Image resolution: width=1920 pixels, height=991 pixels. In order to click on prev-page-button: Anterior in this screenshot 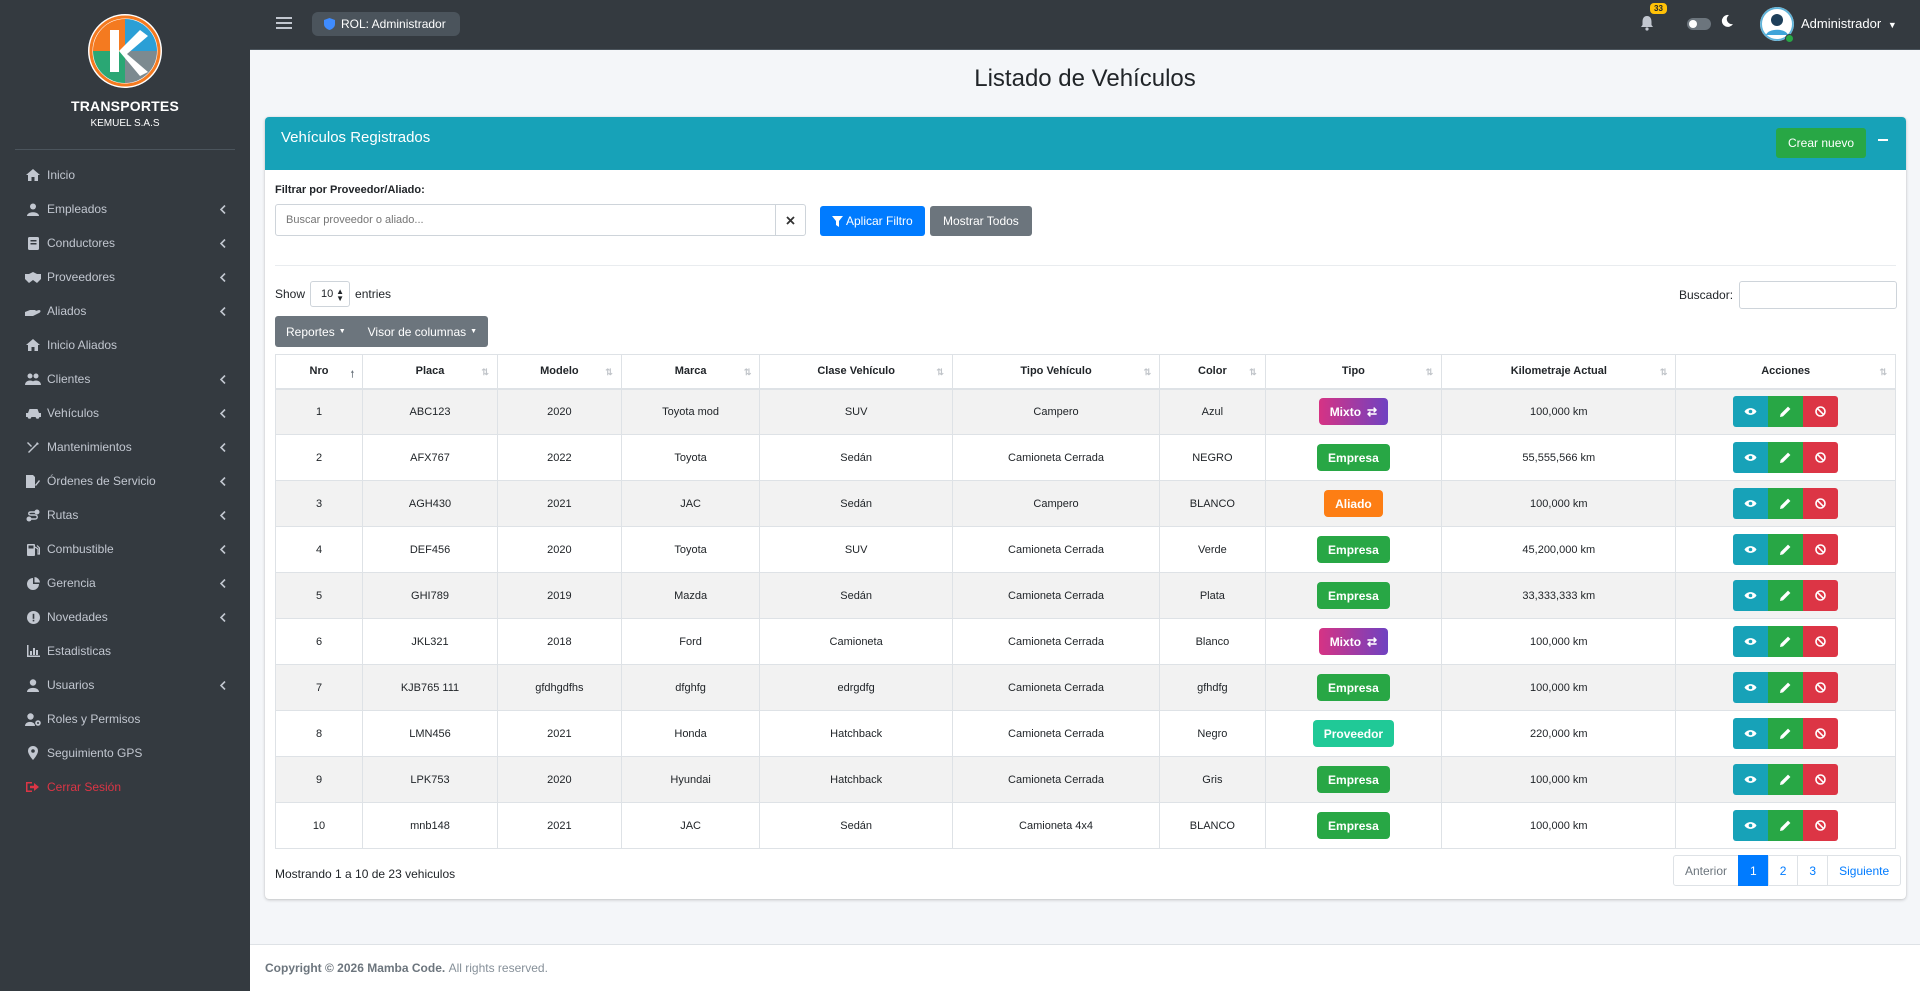, I will do `click(1706, 870)`.